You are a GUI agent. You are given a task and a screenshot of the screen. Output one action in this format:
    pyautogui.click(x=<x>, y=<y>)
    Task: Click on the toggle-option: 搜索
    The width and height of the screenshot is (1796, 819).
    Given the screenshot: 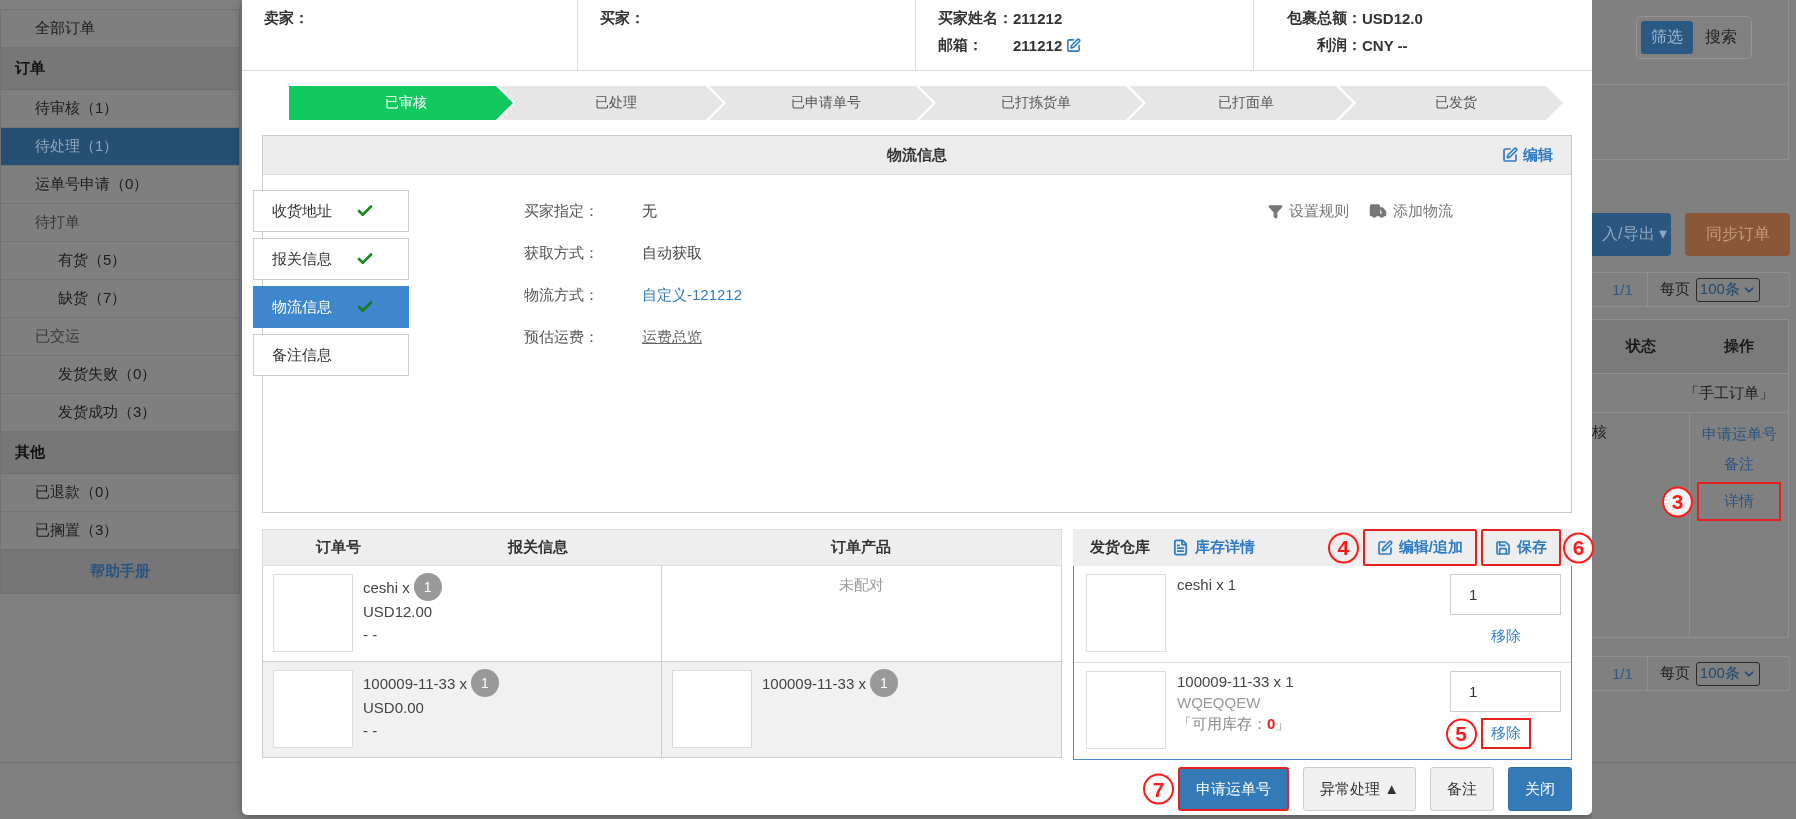 What is the action you would take?
    pyautogui.click(x=1721, y=37)
    